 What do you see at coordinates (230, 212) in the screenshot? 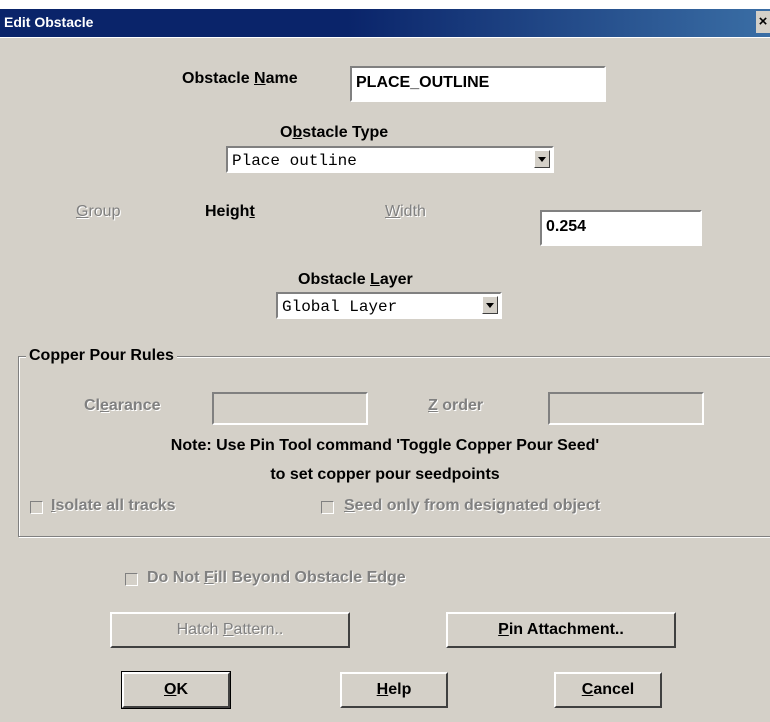
I see `height-option: Height` at bounding box center [230, 212].